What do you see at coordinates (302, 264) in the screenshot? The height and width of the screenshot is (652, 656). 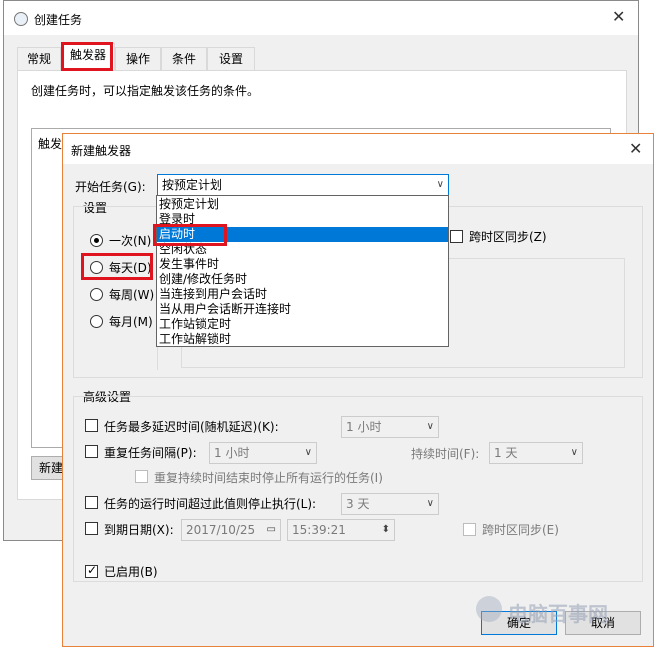 I see `option-on-event: 发生事件时` at bounding box center [302, 264].